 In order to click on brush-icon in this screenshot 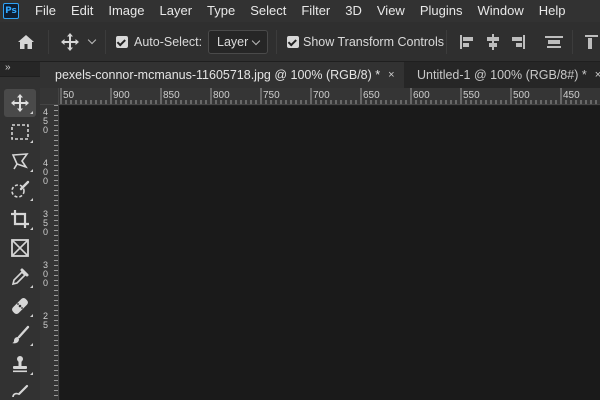, I will do `click(21, 334)`.